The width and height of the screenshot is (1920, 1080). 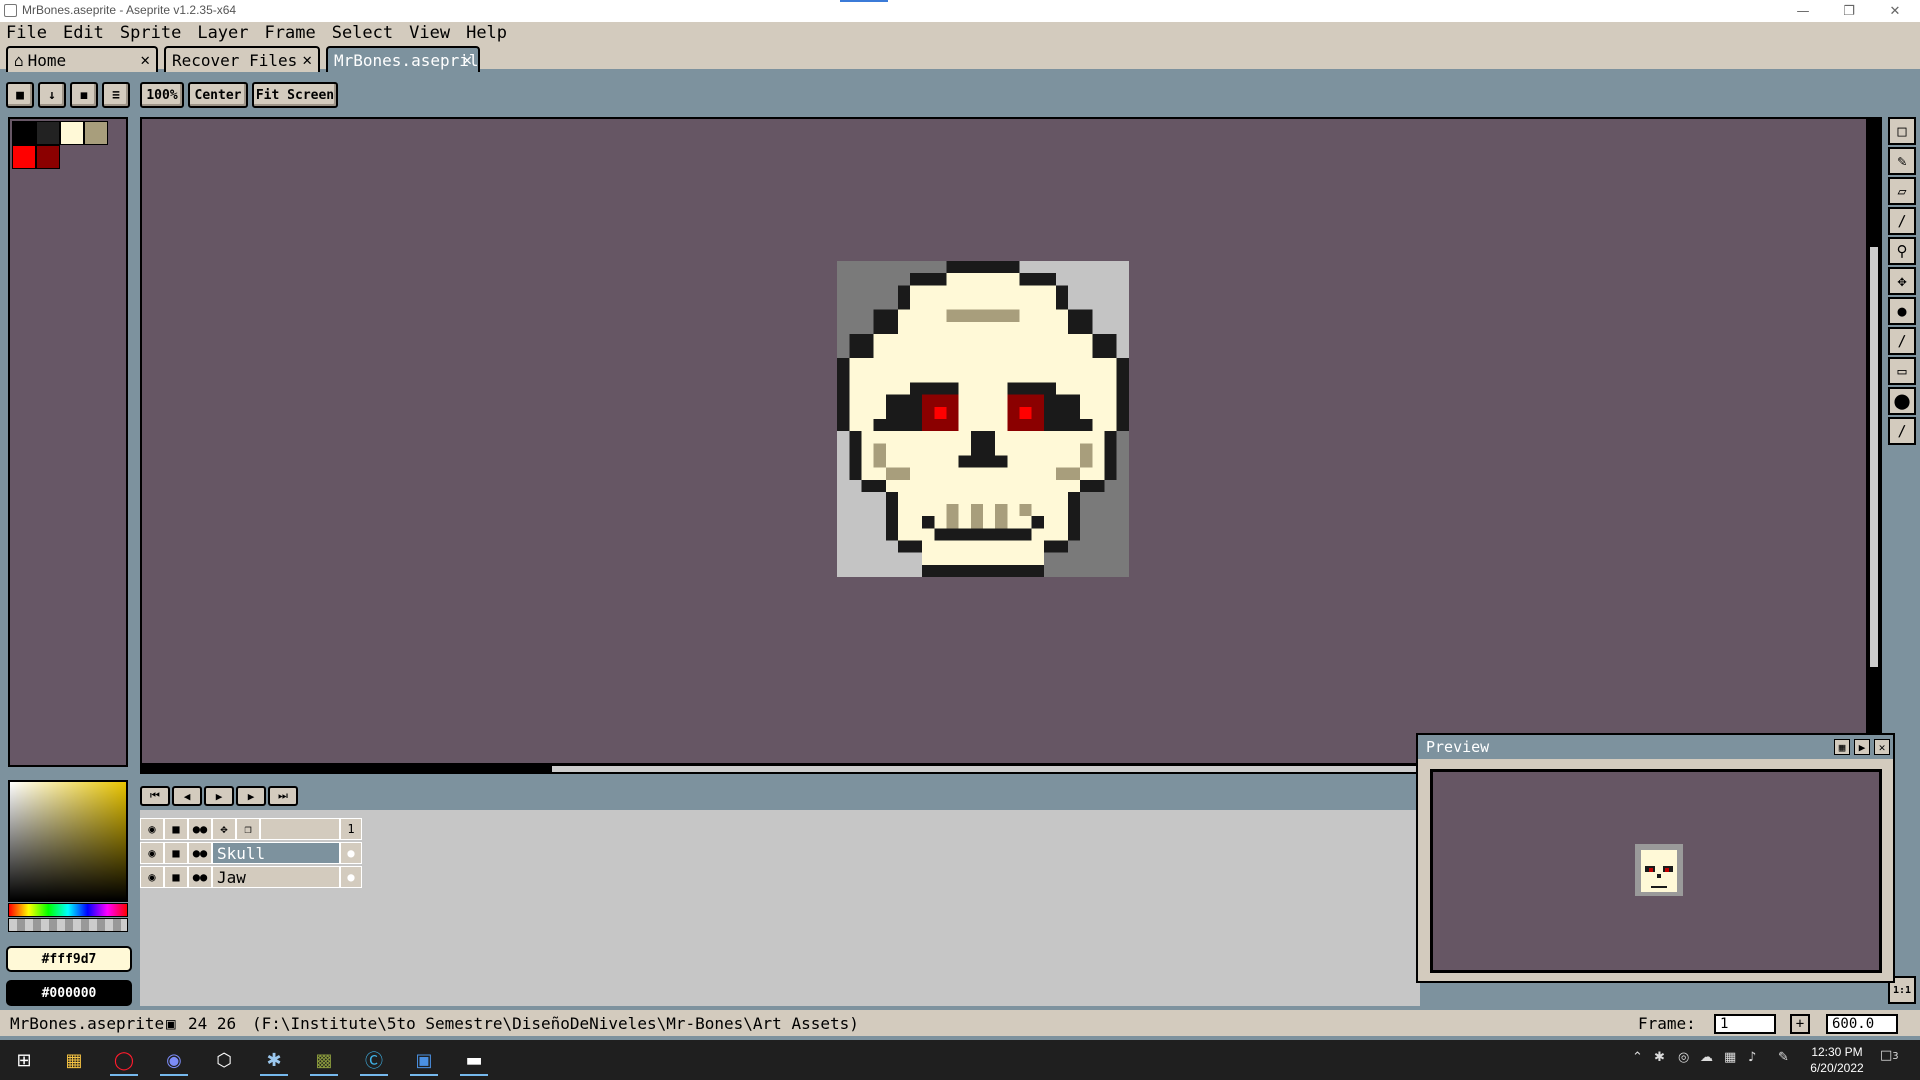 I want to click on menu-help: Help, so click(x=486, y=33).